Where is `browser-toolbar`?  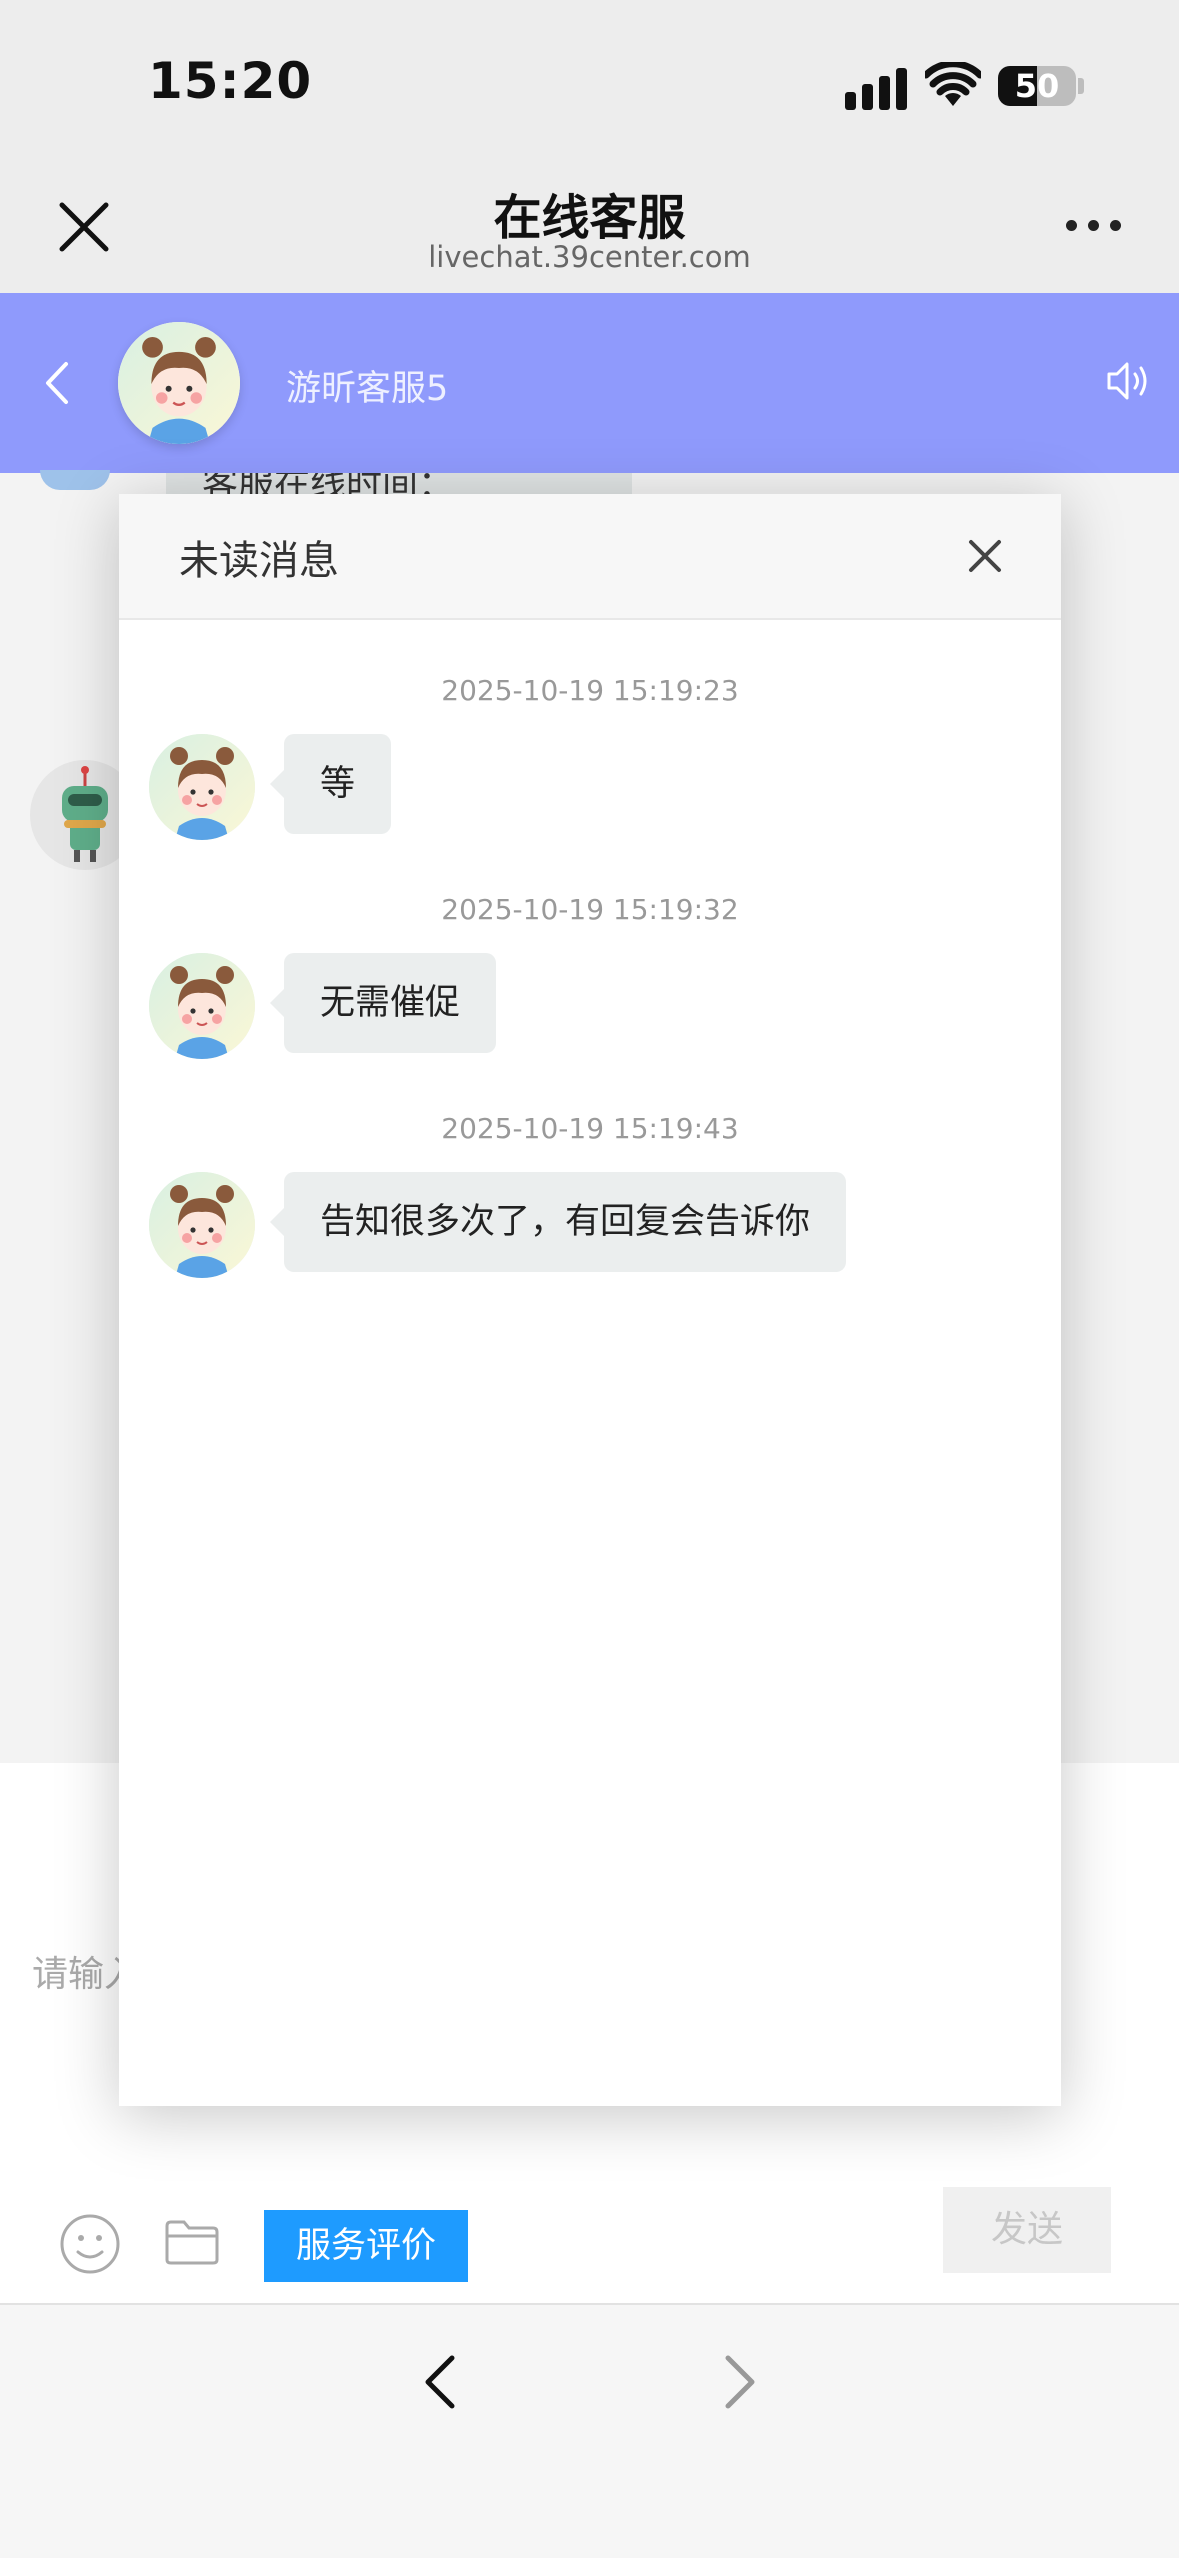
browser-toolbar is located at coordinates (589, 2430).